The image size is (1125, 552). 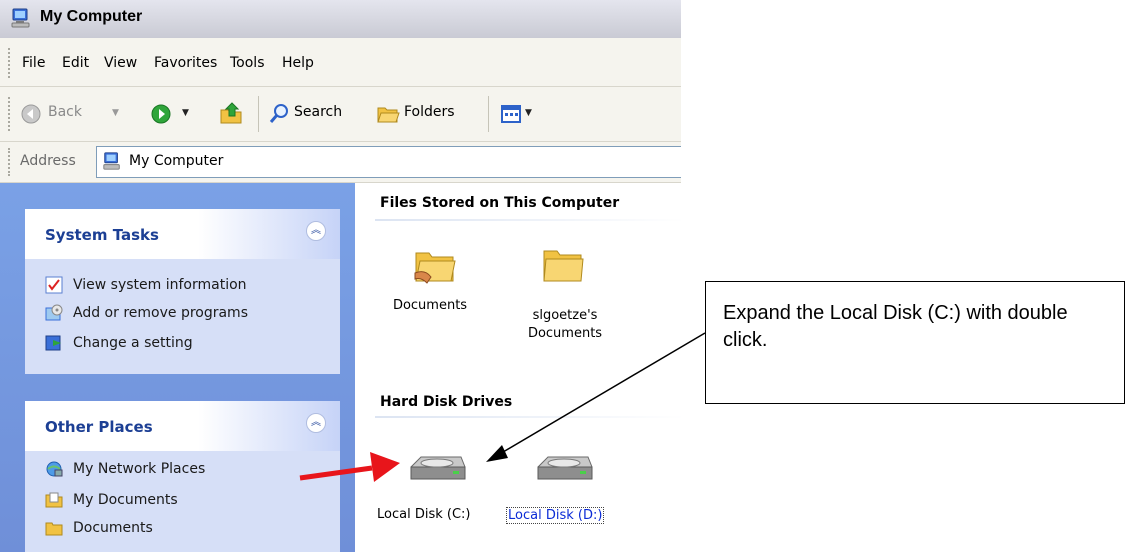 I want to click on address-bar: Address My Computer, so click(x=340, y=162).